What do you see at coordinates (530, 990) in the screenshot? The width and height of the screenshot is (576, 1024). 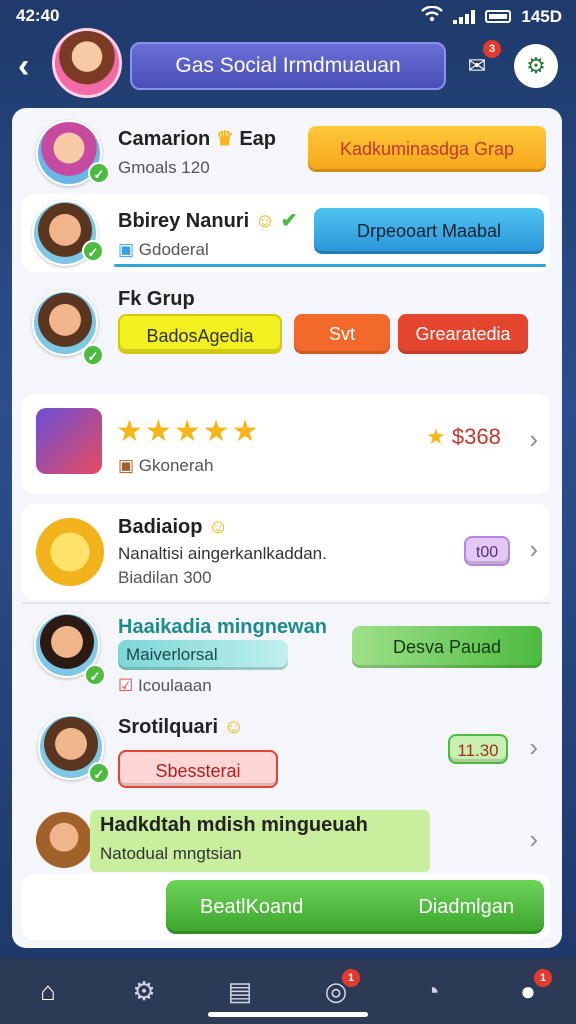 I see `nav-chat: ● 1` at bounding box center [530, 990].